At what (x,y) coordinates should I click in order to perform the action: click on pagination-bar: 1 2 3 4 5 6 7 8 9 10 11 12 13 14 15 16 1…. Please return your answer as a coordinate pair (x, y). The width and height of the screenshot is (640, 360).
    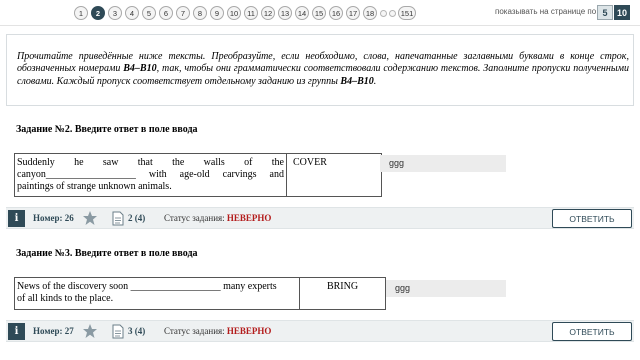
    Looking at the image, I should click on (320, 13).